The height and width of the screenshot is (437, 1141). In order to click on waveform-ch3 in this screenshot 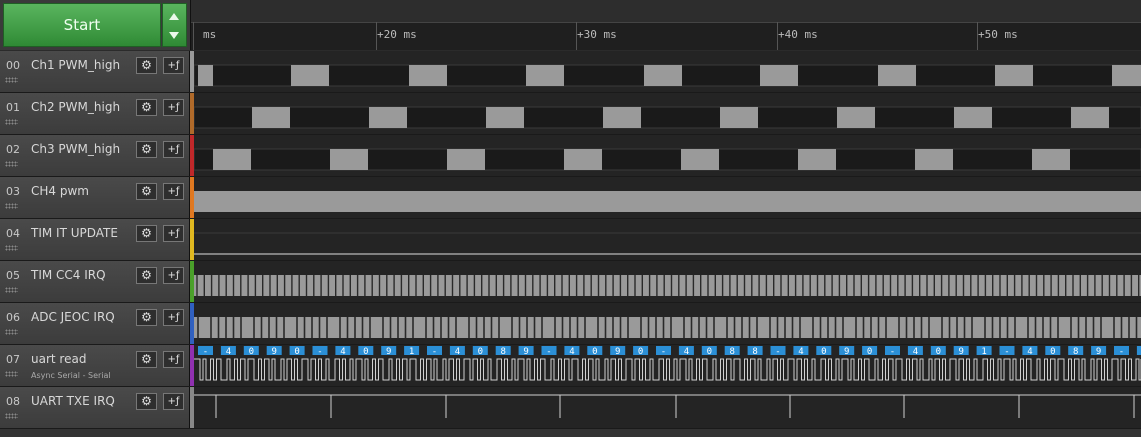, I will do `click(667, 155)`.